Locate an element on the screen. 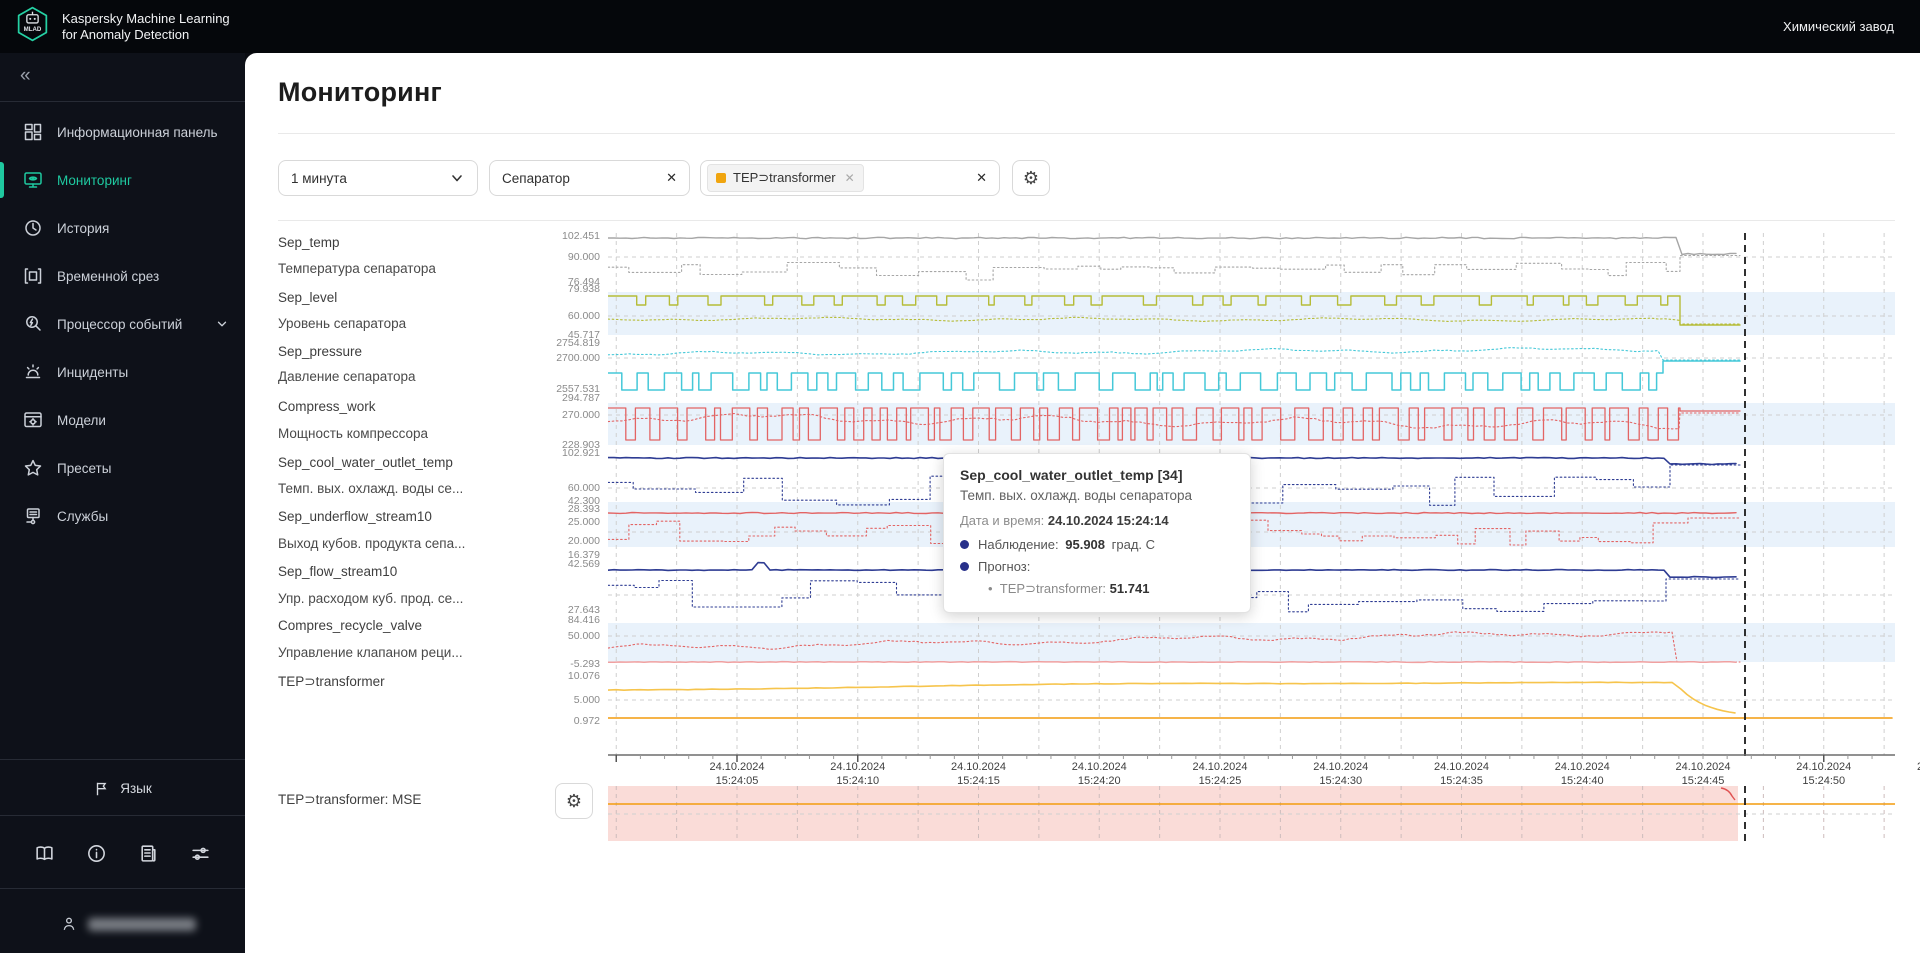 The image size is (1920, 953). clear-models-icon: ✕ is located at coordinates (981, 178).